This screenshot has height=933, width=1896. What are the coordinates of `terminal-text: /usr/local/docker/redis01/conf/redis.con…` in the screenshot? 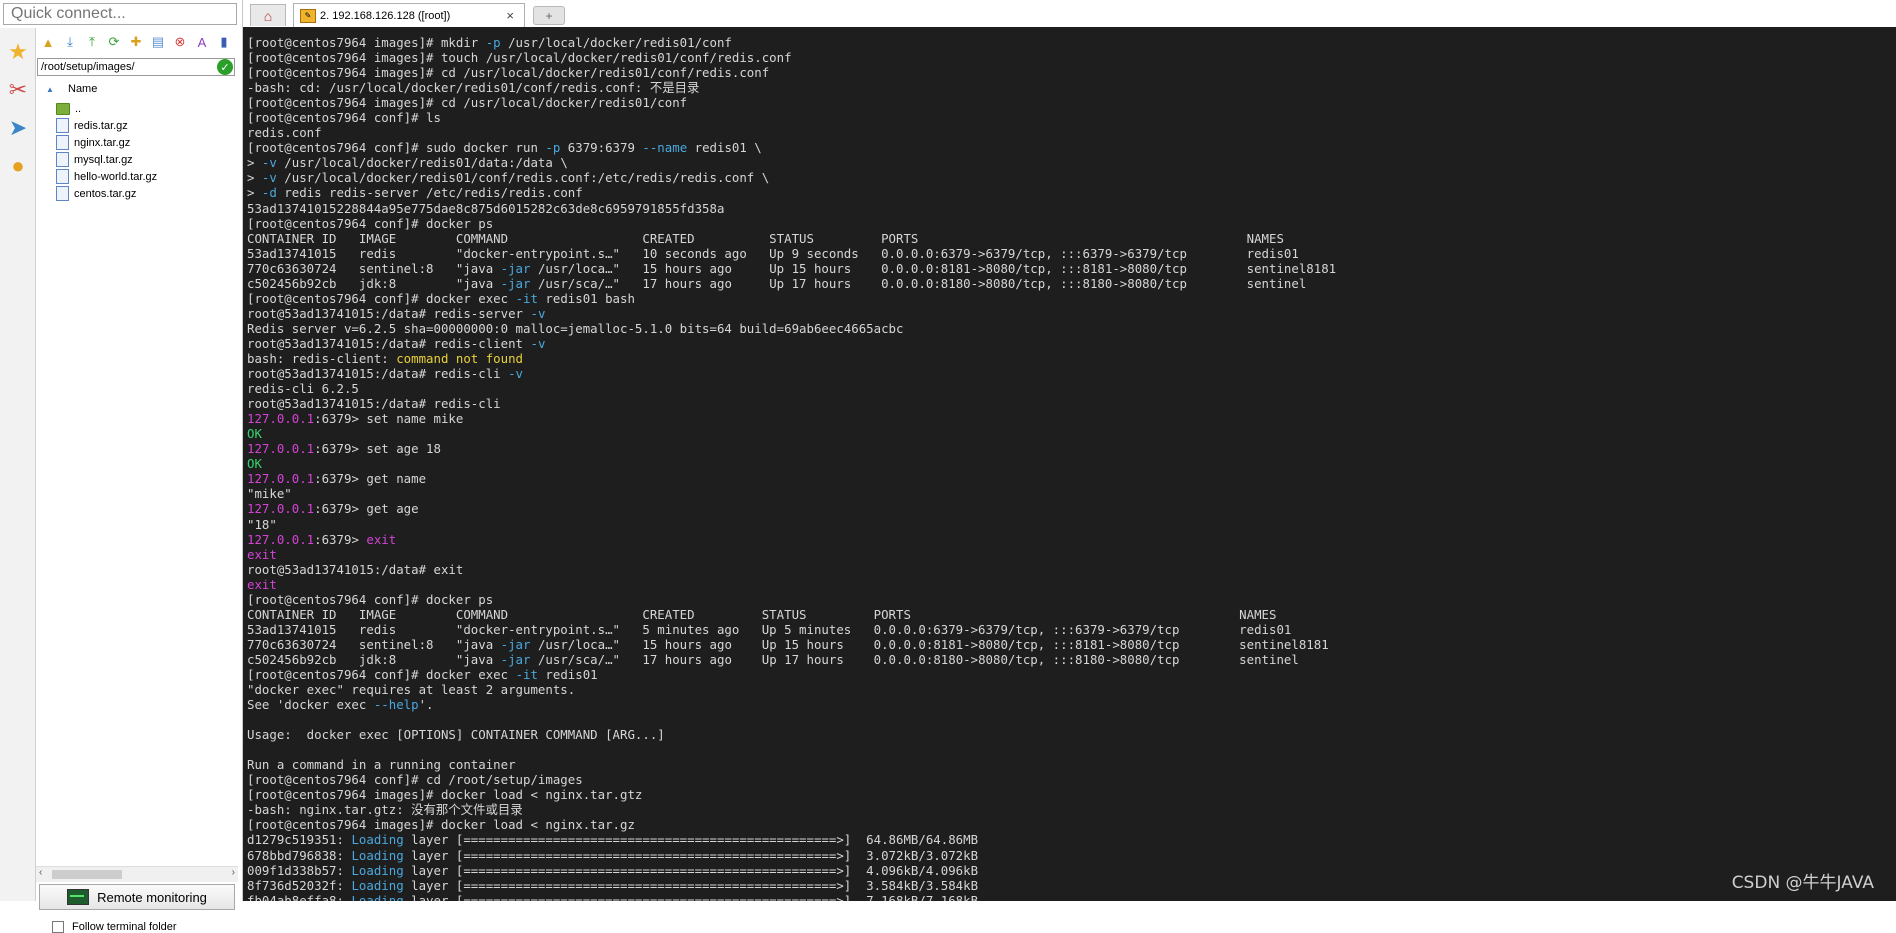 It's located at (523, 178).